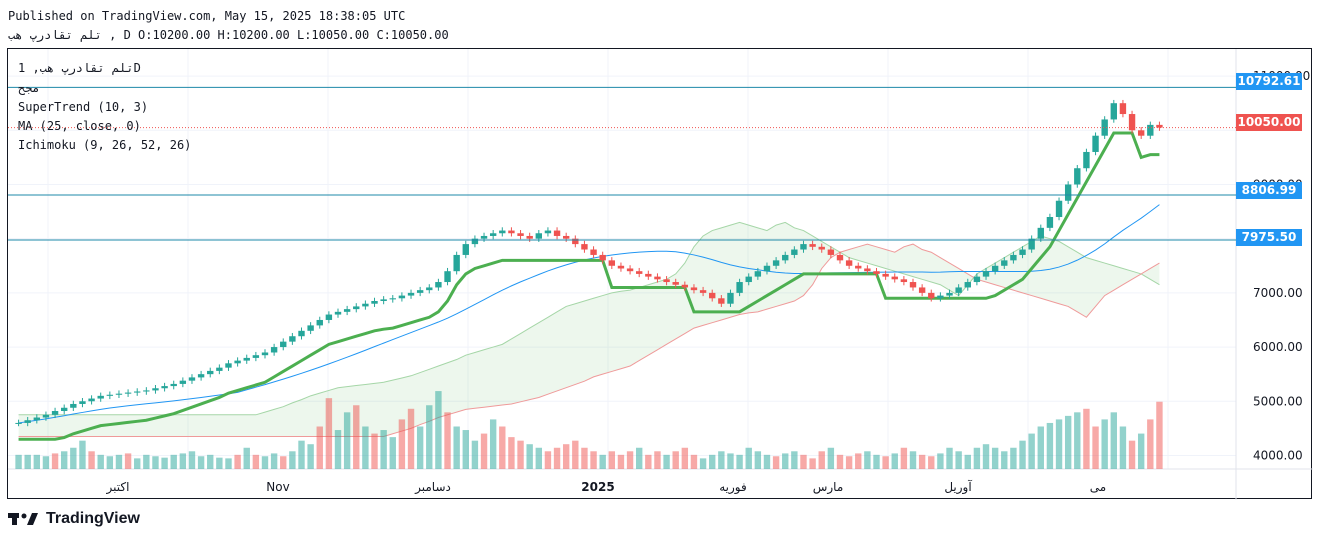 The width and height of the screenshot is (1320, 541). What do you see at coordinates (828, 487) in the screenshot?
I see `time-axis-label: مارس` at bounding box center [828, 487].